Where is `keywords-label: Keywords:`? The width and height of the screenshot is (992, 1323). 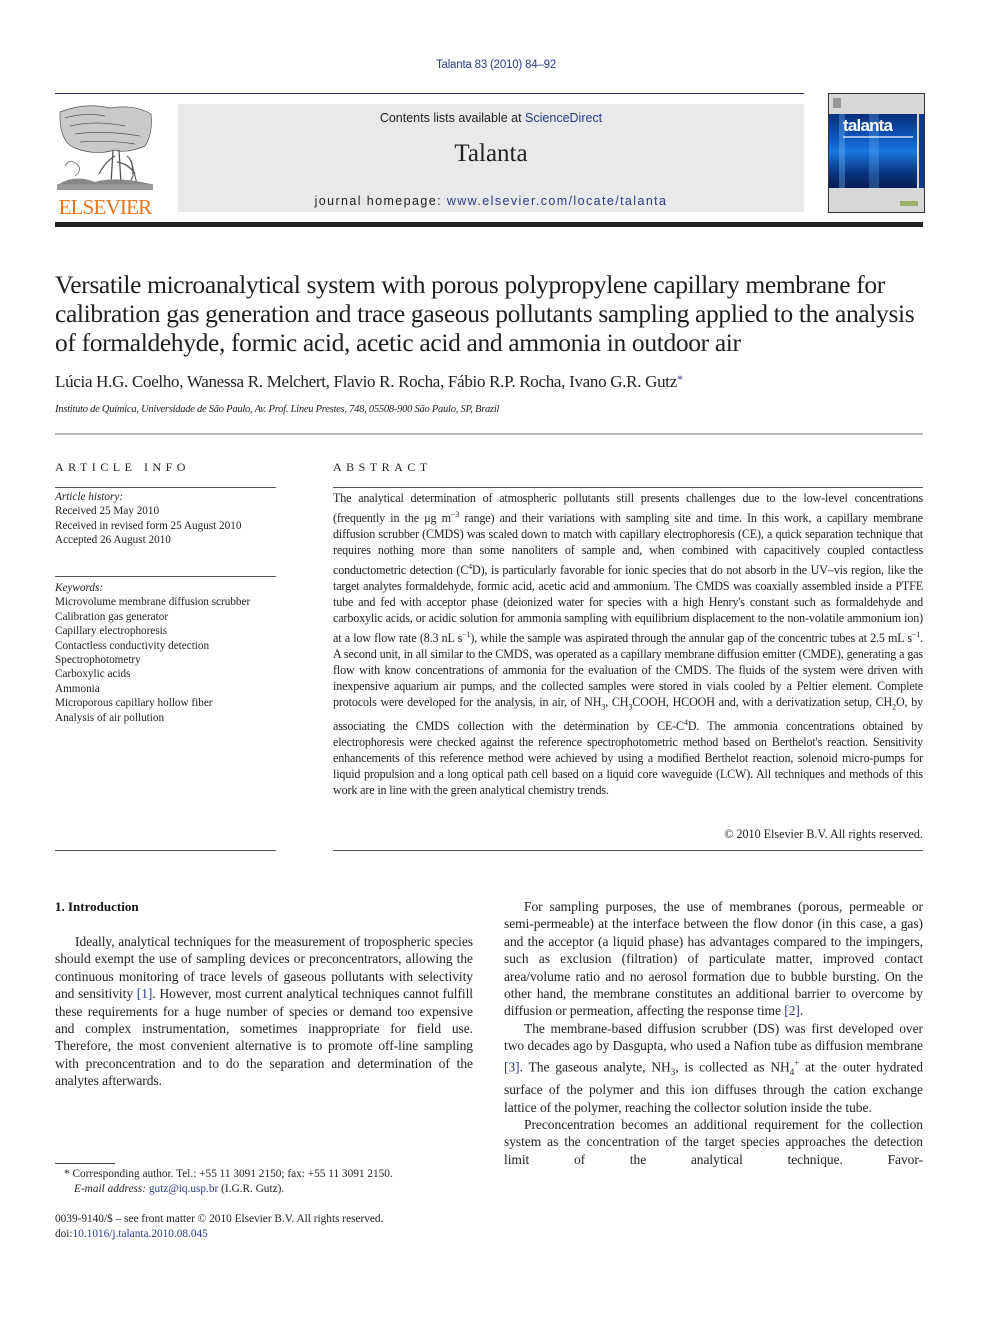 keywords-label: Keywords: is located at coordinates (79, 588).